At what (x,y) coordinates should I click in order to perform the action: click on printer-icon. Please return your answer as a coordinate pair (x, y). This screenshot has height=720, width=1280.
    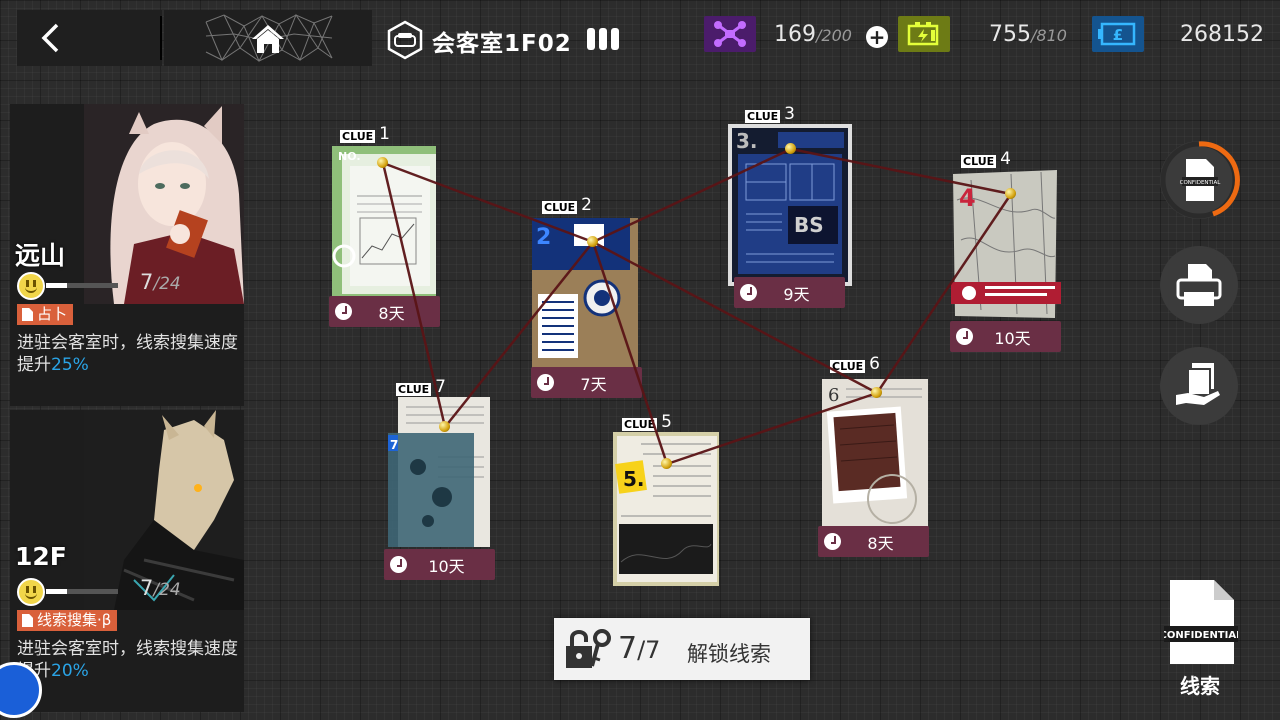
    Looking at the image, I should click on (1199, 285).